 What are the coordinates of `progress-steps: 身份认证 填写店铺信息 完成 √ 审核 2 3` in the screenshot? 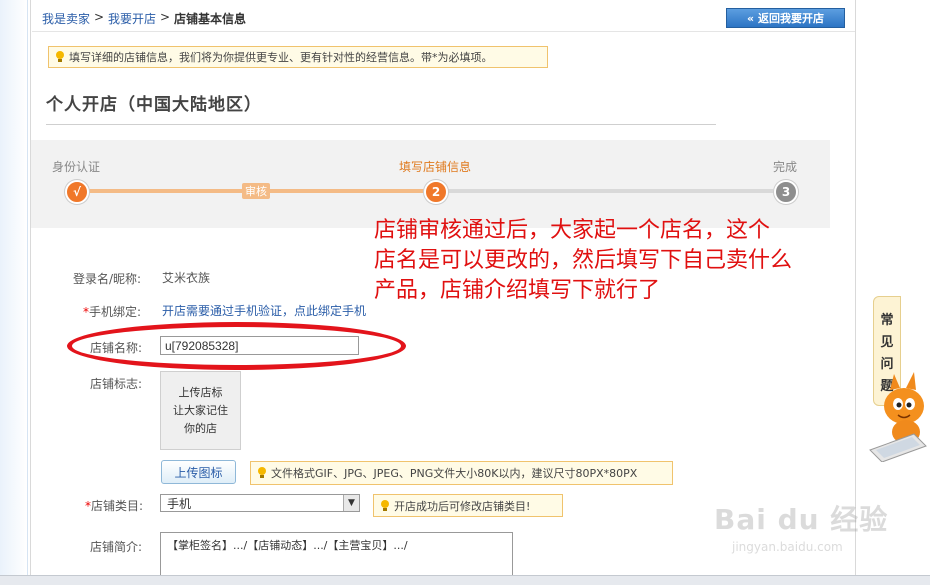 It's located at (430, 184).